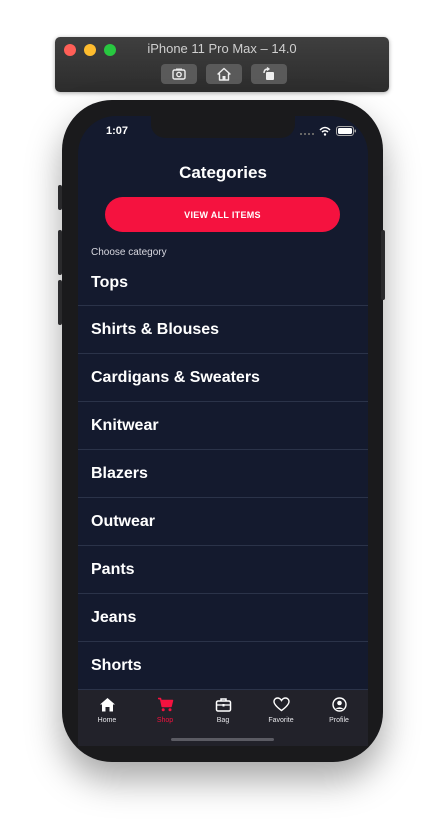 The height and width of the screenshot is (835, 445). I want to click on status-icons, so click(328, 131).